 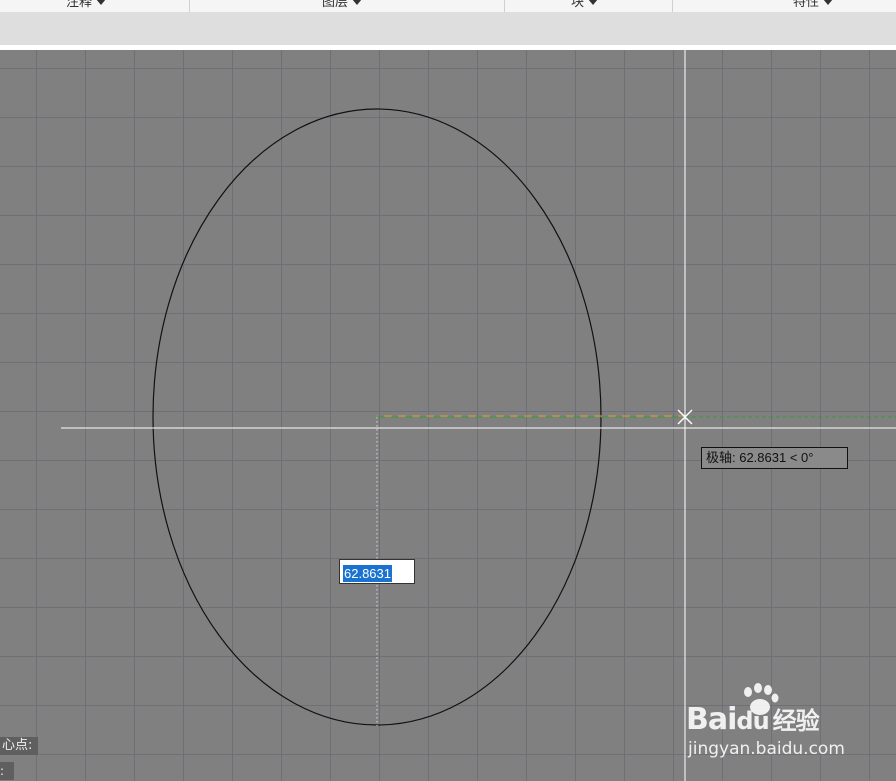 I want to click on panel-properties: 特性, so click(x=813, y=5).